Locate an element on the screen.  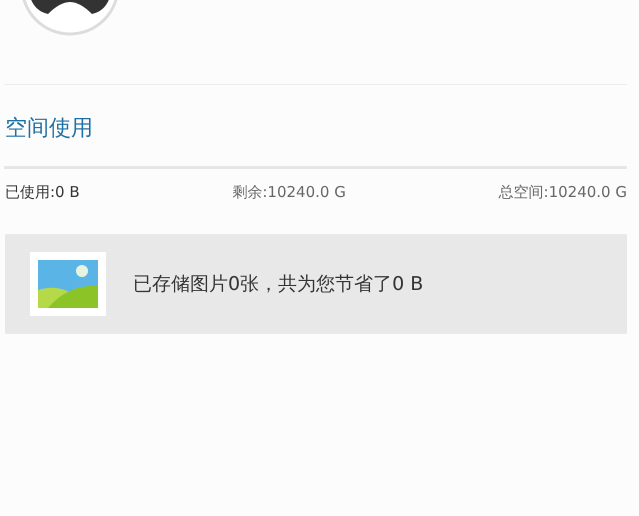
storage-stat: 已使用:0 B is located at coordinates (42, 193).